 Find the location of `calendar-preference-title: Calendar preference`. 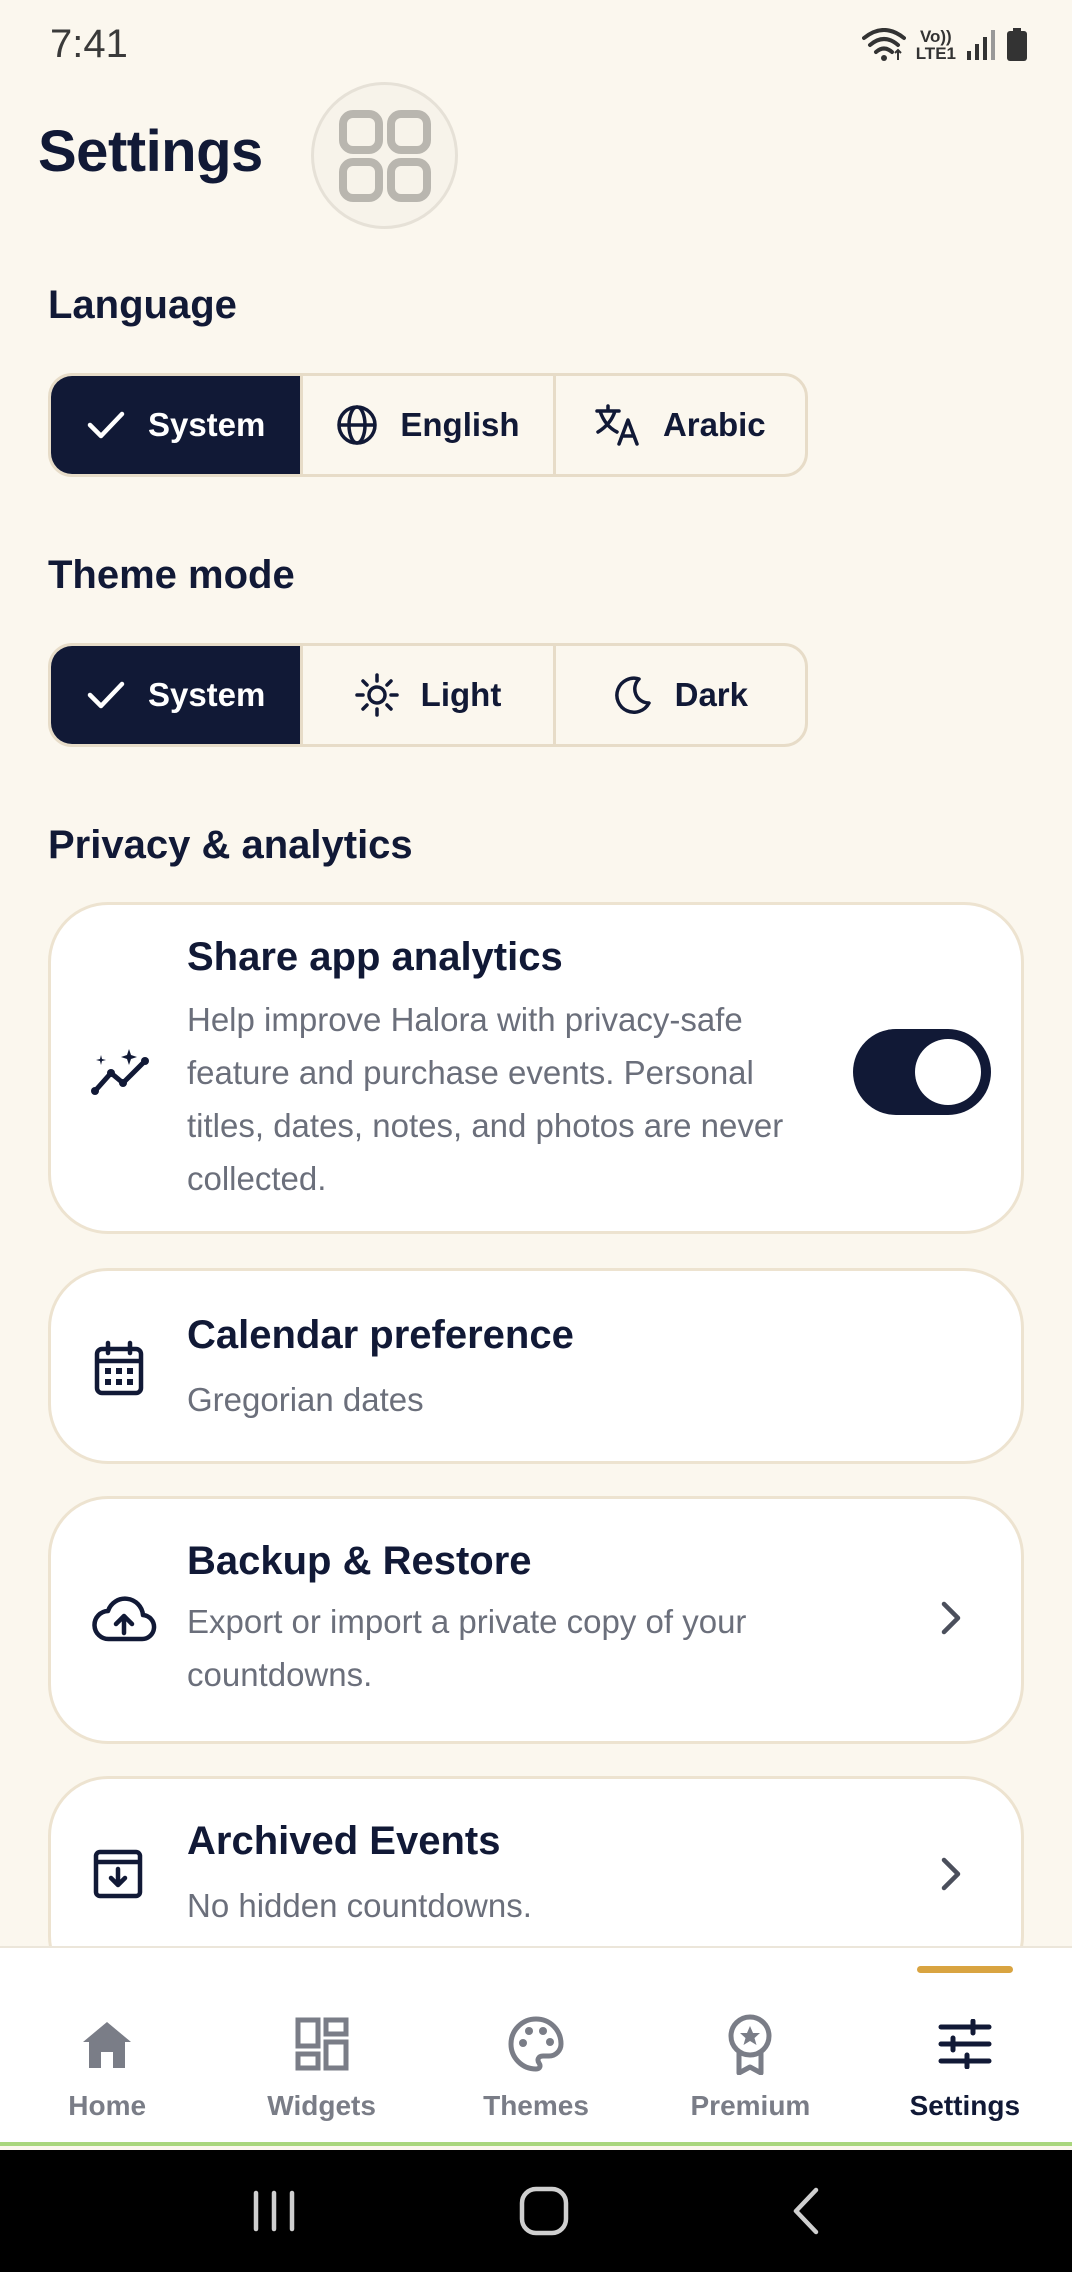

calendar-preference-title: Calendar preference is located at coordinates (380, 1335).